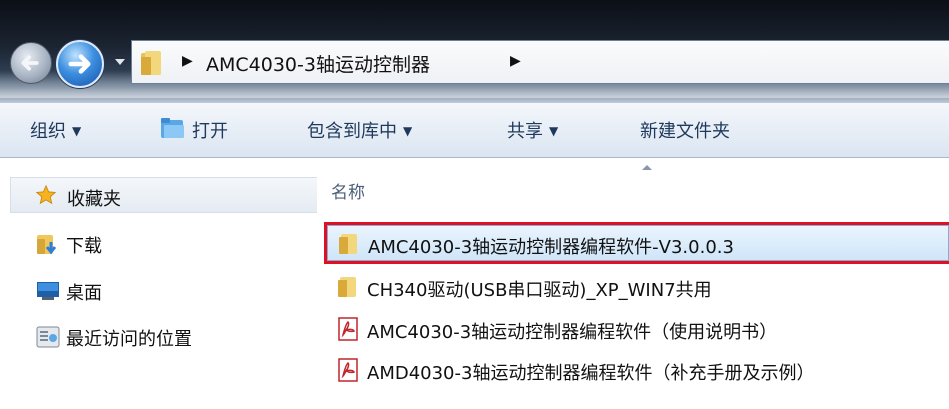 Image resolution: width=949 pixels, height=409 pixels. Describe the element at coordinates (163, 195) in the screenshot. I see `sidebar-item-favorites: 收藏夹` at that location.